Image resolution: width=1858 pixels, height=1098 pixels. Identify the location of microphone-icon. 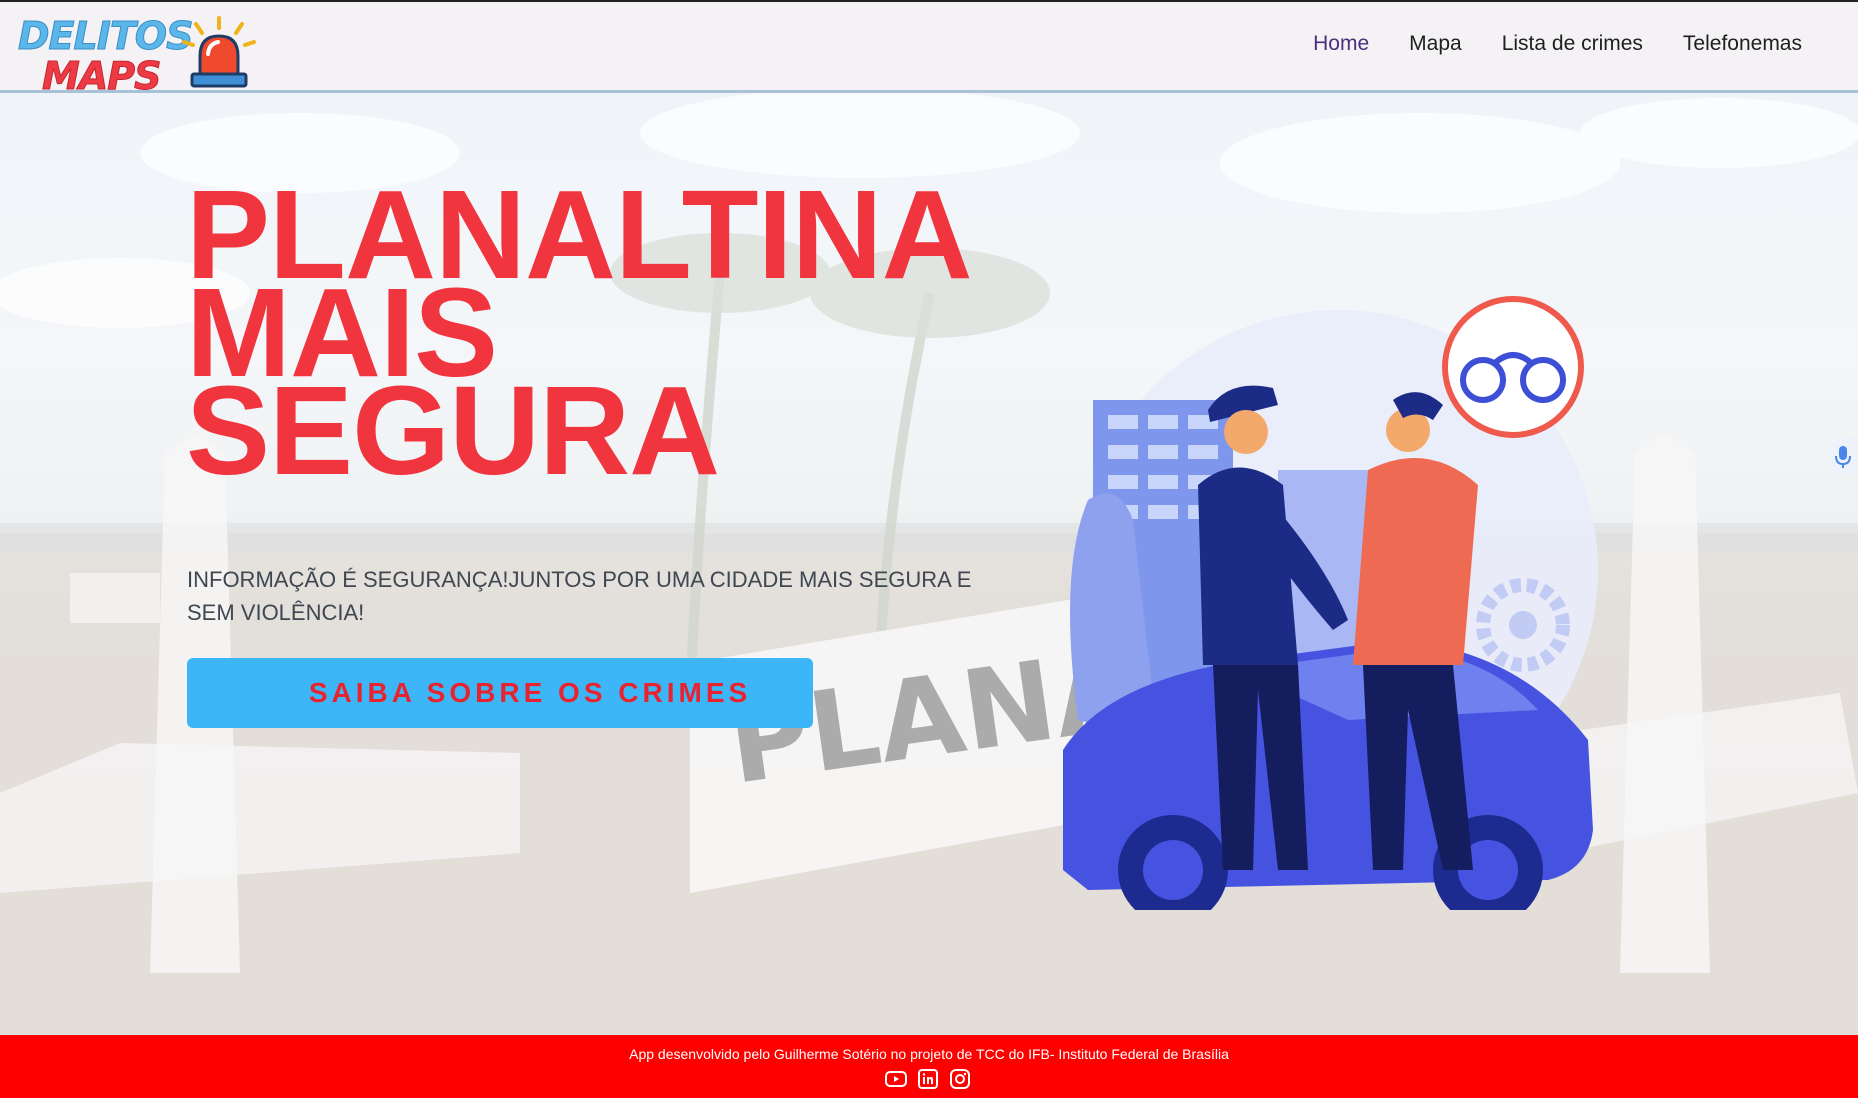
(1843, 457).